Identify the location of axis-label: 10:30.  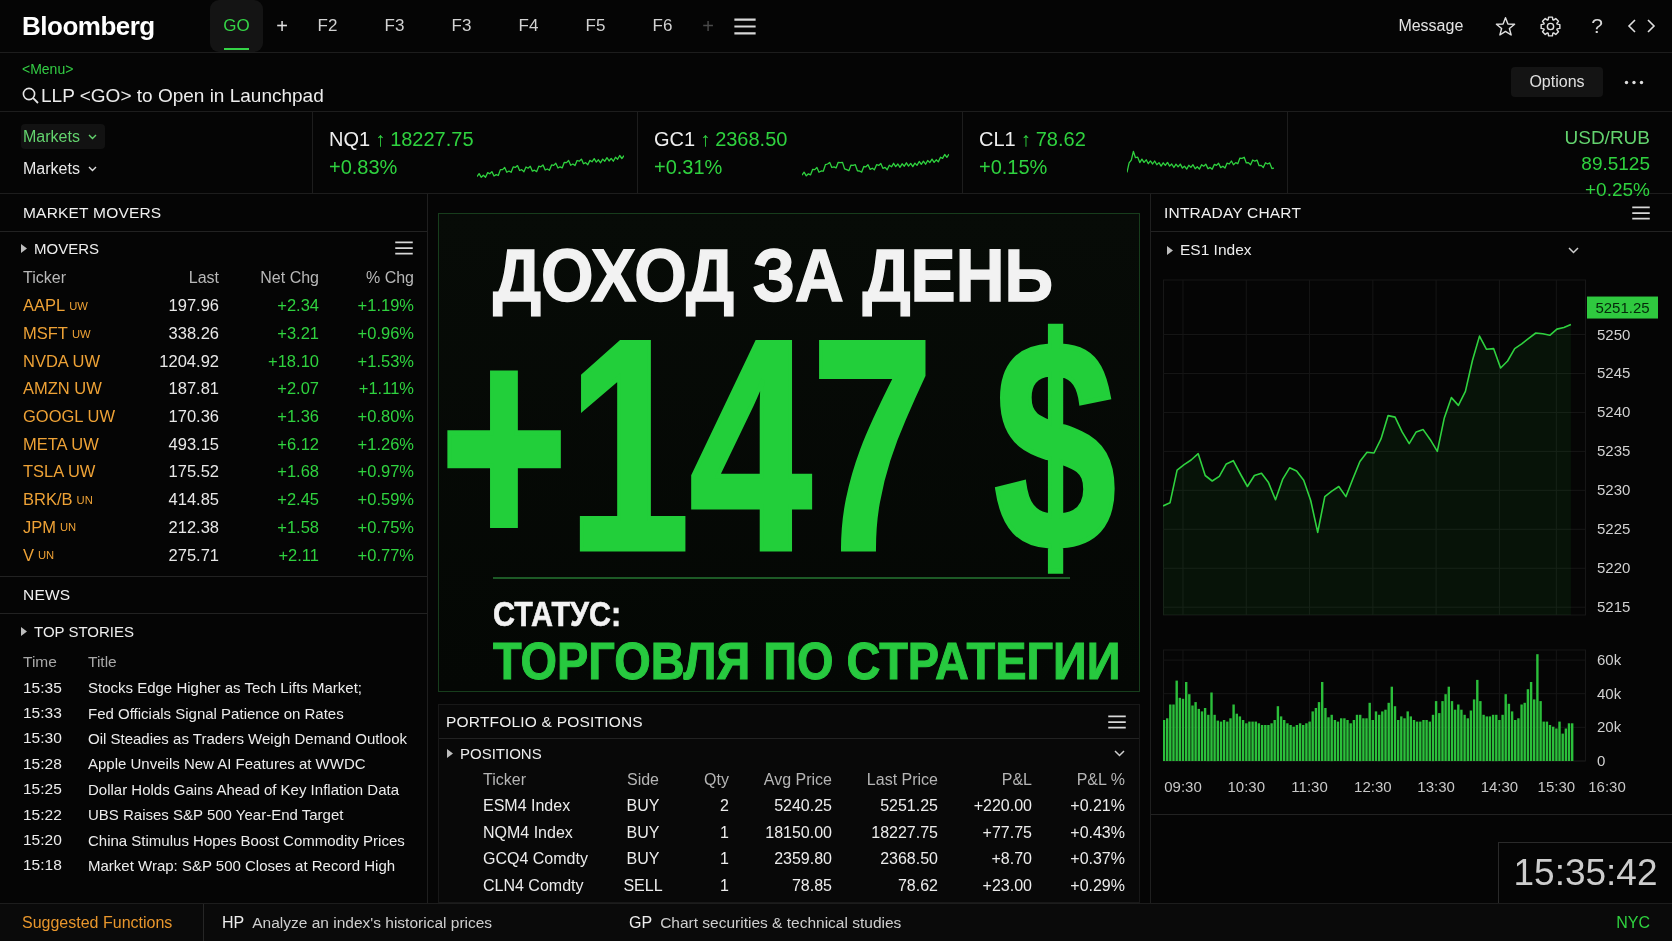
(1246, 786).